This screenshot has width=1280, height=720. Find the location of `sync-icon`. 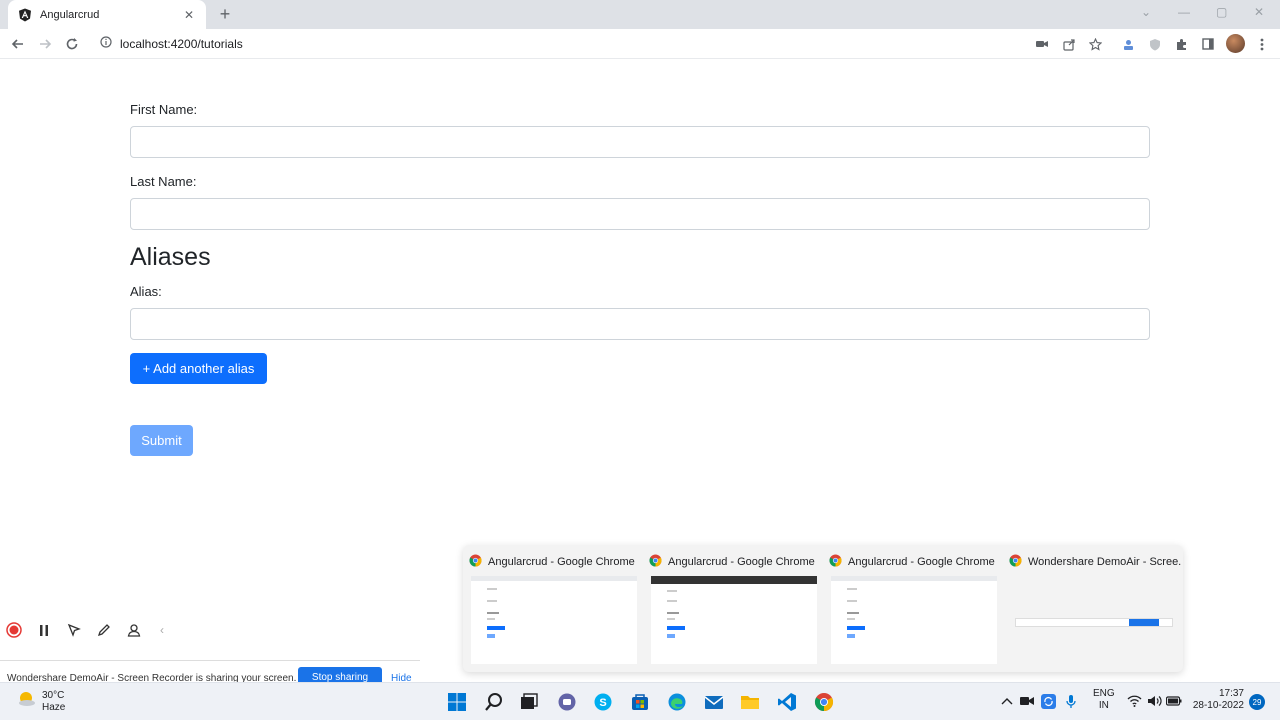

sync-icon is located at coordinates (1048, 701).